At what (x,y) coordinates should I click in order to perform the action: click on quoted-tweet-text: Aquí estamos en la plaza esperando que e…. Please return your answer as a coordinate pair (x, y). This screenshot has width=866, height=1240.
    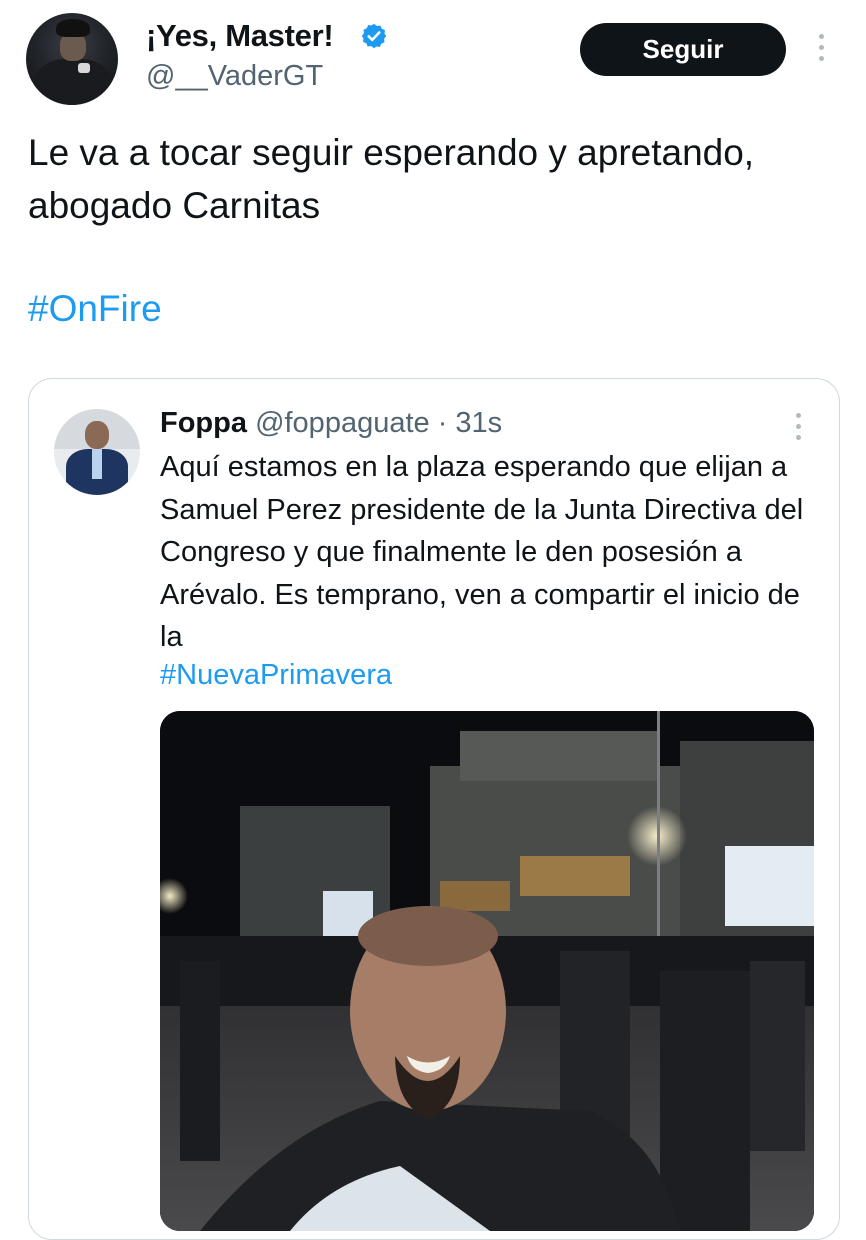
    Looking at the image, I should click on (482, 552).